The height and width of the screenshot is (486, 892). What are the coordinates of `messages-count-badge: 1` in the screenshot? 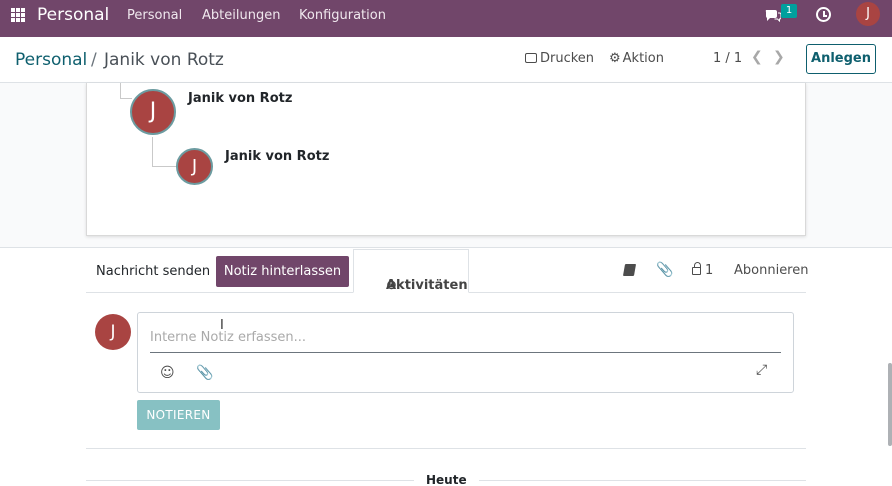 It's located at (789, 11).